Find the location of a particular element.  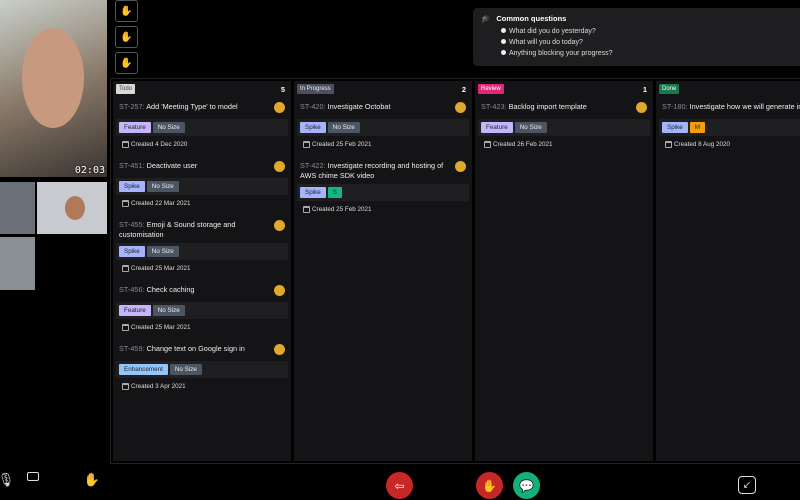

ticket-id: ST-420: is located at coordinates (313, 106).